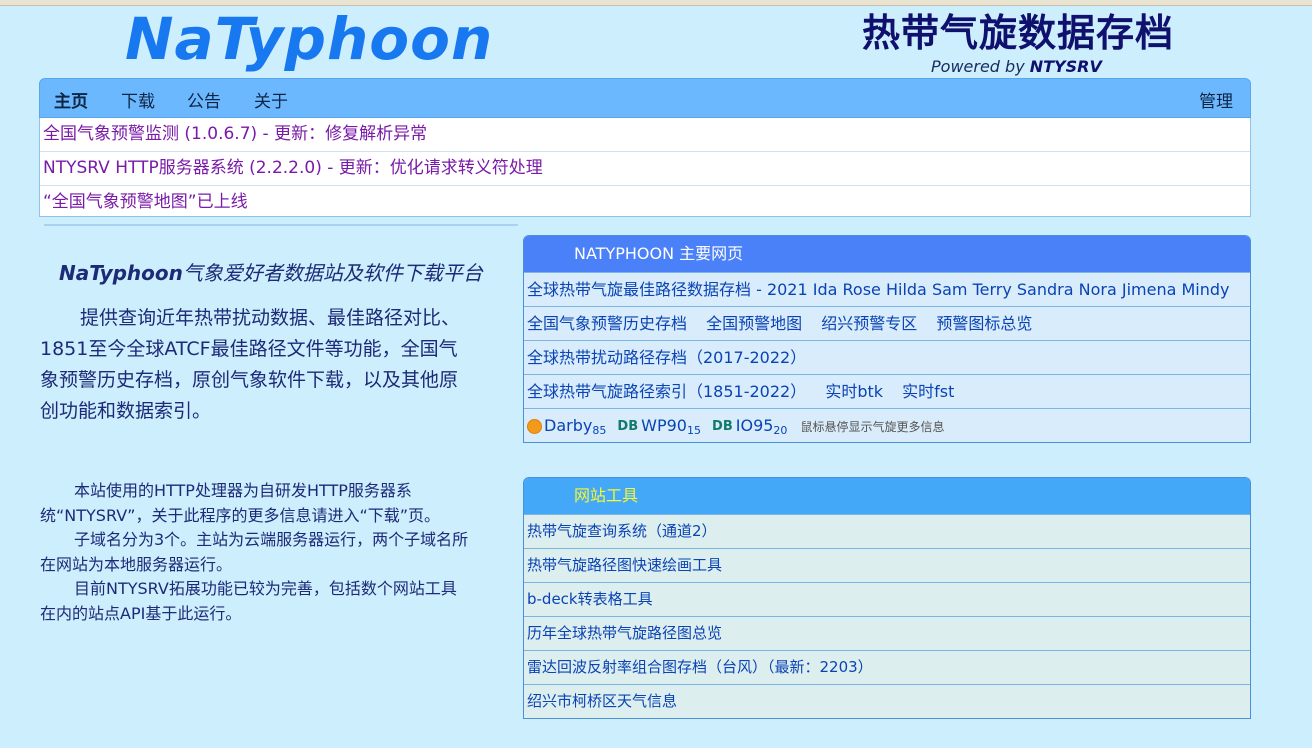 The image size is (1312, 748). What do you see at coordinates (138, 99) in the screenshot?
I see `nav-download: 下载` at bounding box center [138, 99].